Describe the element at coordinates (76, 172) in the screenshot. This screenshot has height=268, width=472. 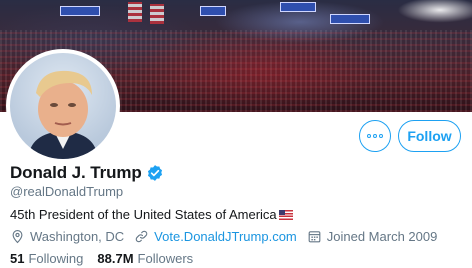
I see `display-name: Donald J. Trump` at that location.